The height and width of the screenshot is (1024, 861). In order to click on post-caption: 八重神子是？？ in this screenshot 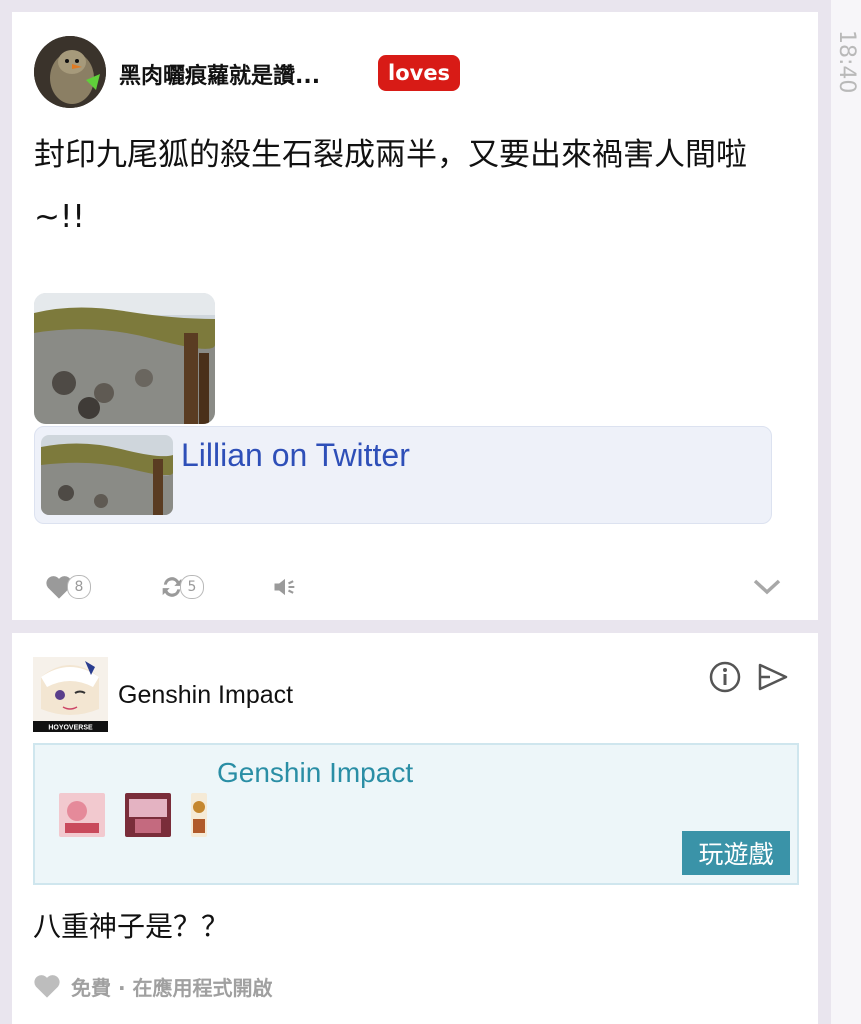, I will do `click(131, 926)`.